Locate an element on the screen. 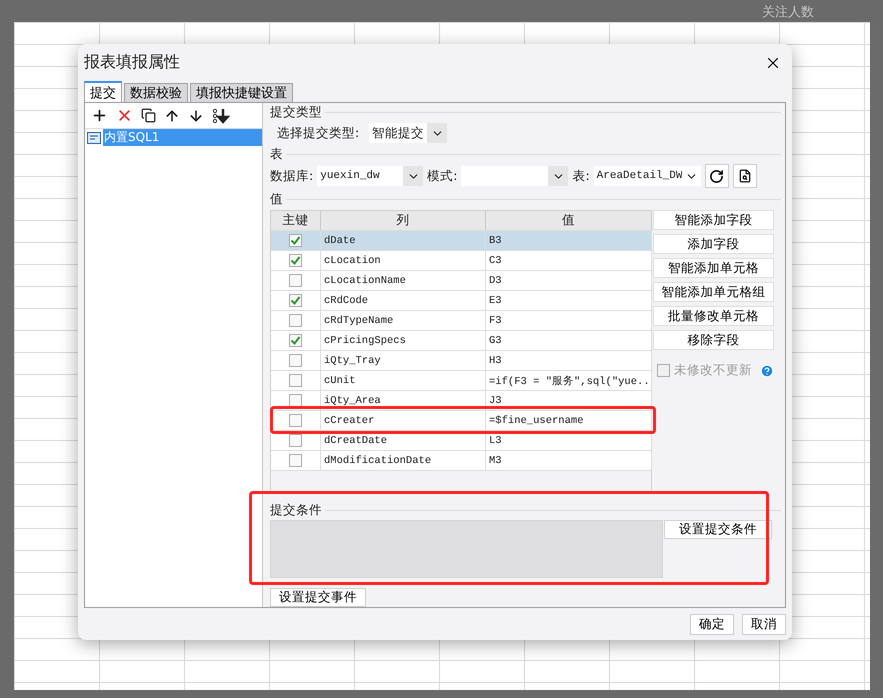 This screenshot has width=883, height=698. tab: 提交 is located at coordinates (103, 91).